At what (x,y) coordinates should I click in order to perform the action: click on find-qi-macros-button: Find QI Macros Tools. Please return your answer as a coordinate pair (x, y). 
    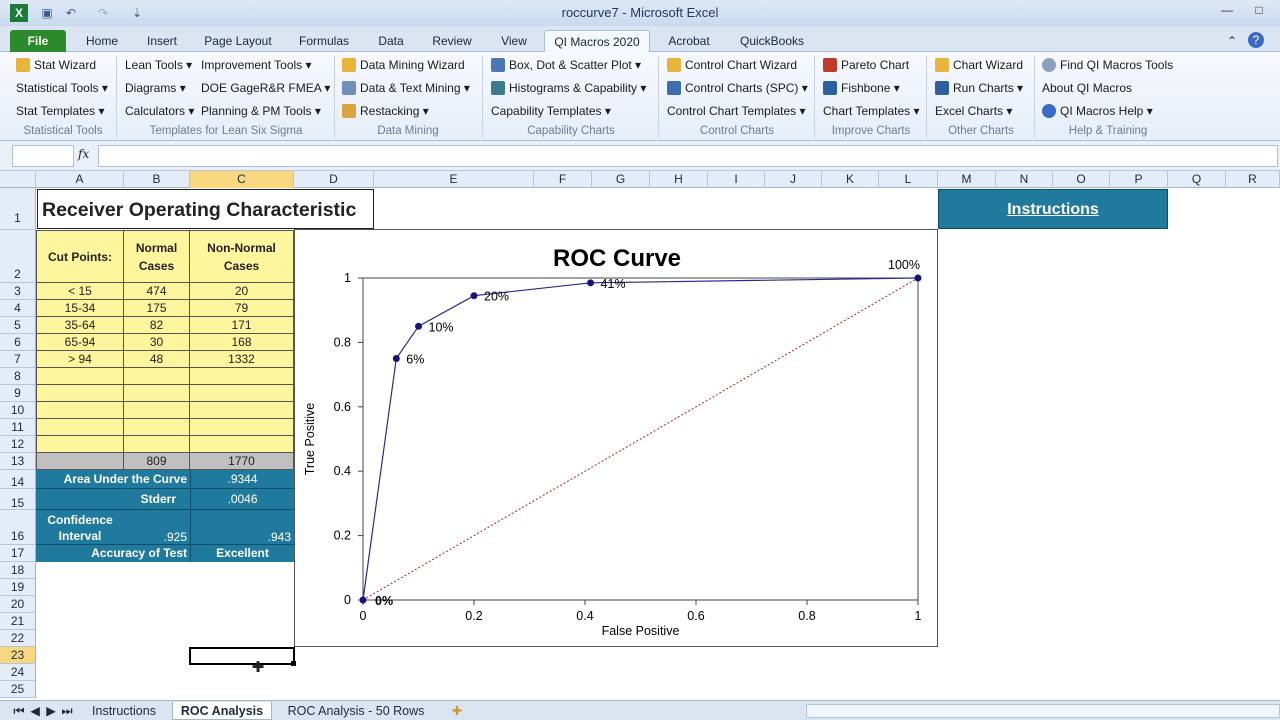
    Looking at the image, I should click on (1107, 65).